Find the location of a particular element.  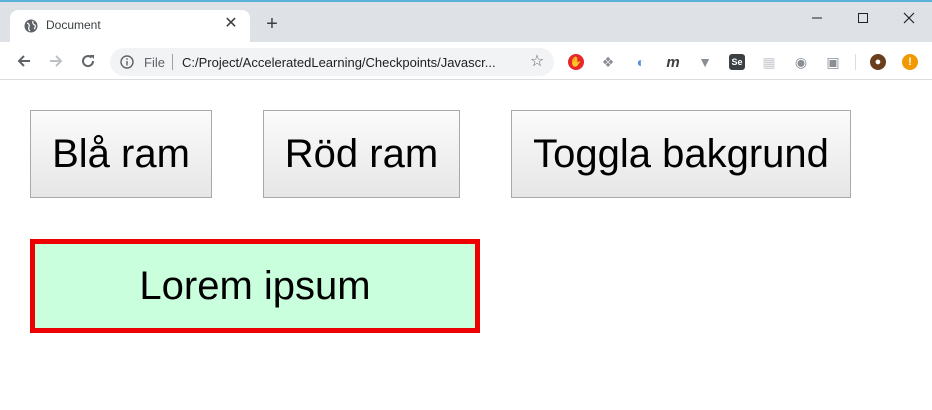

blue-frame-button: Blå ram is located at coordinates (121, 154).